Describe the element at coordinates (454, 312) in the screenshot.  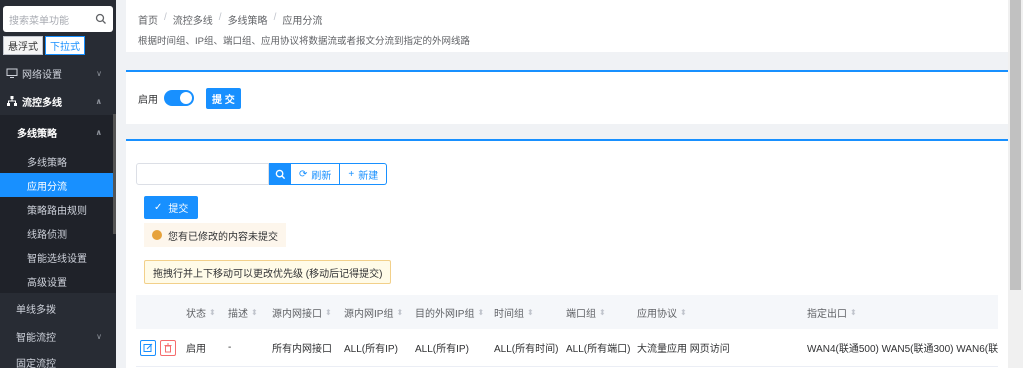
I see `col-dst-ip: 目的外网IP组 ⬍` at that location.